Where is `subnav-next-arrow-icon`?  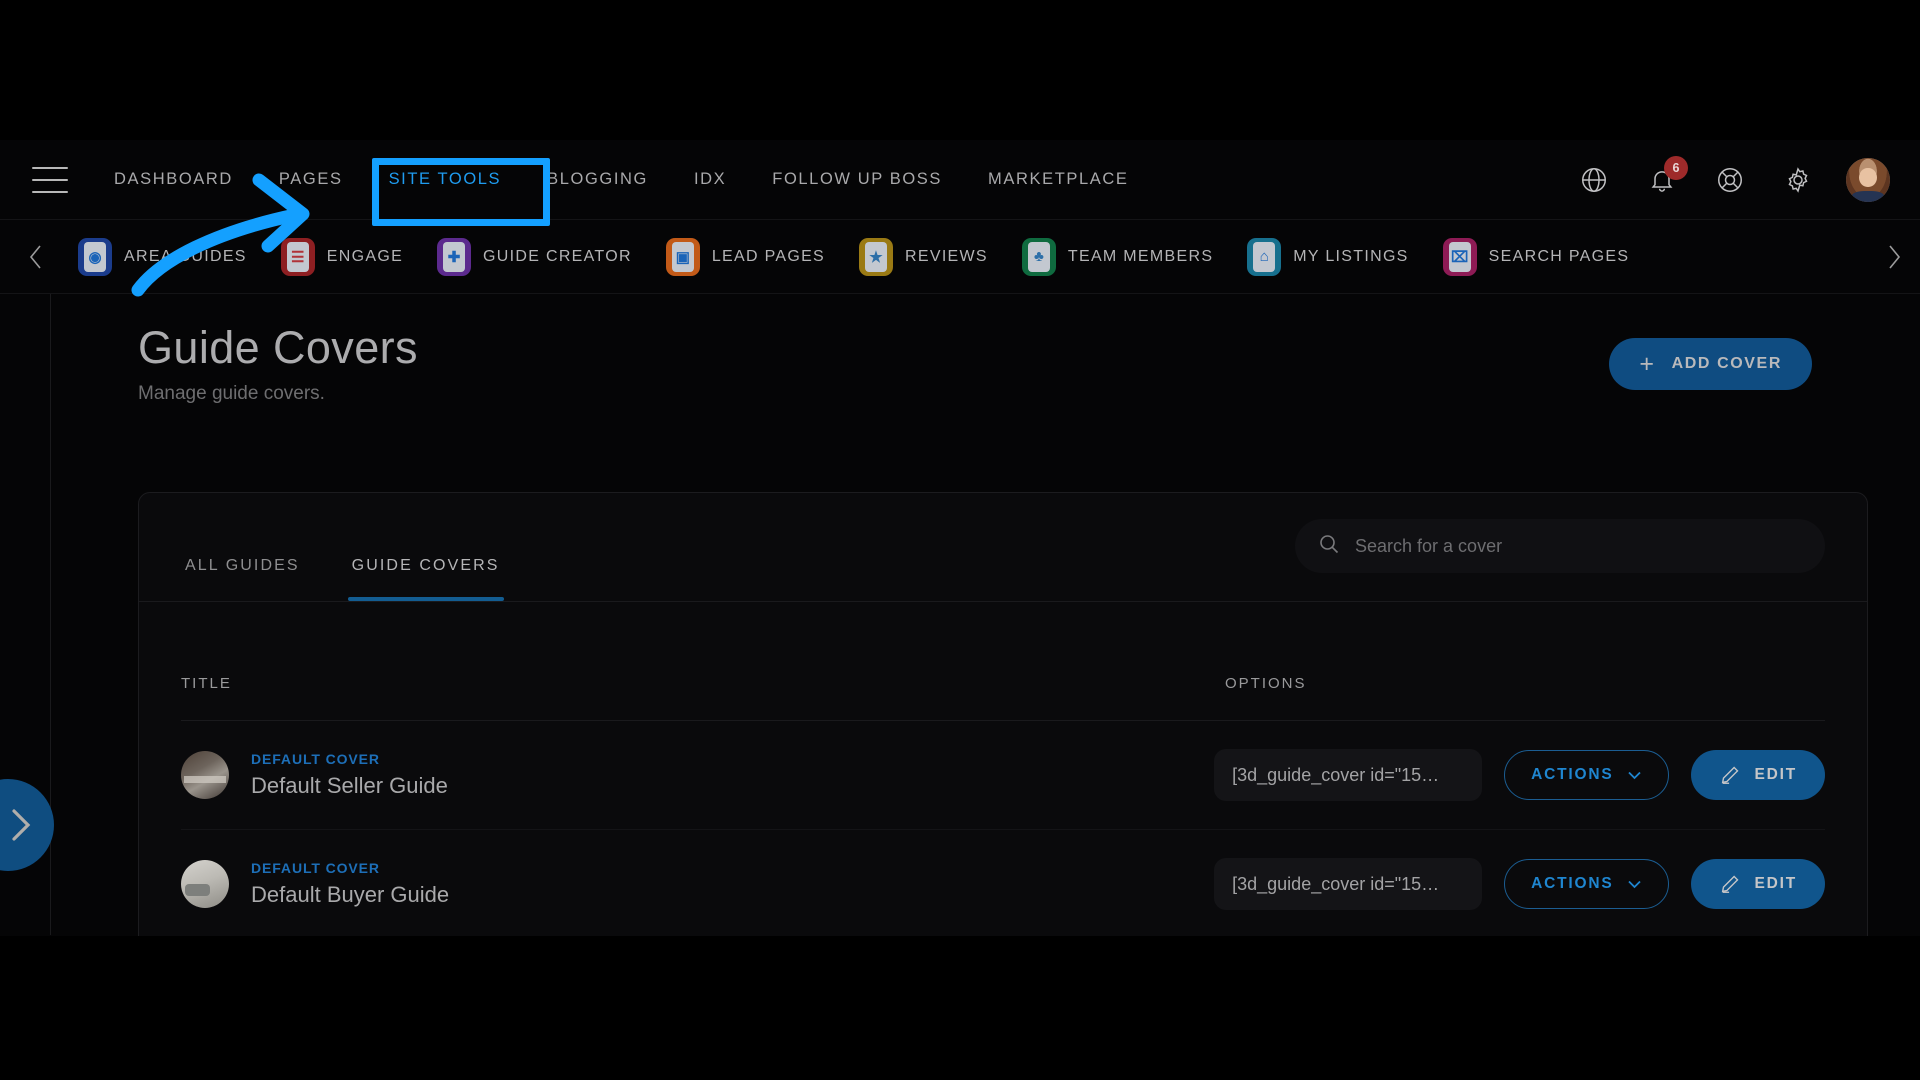
subnav-next-arrow-icon is located at coordinates (1894, 257).